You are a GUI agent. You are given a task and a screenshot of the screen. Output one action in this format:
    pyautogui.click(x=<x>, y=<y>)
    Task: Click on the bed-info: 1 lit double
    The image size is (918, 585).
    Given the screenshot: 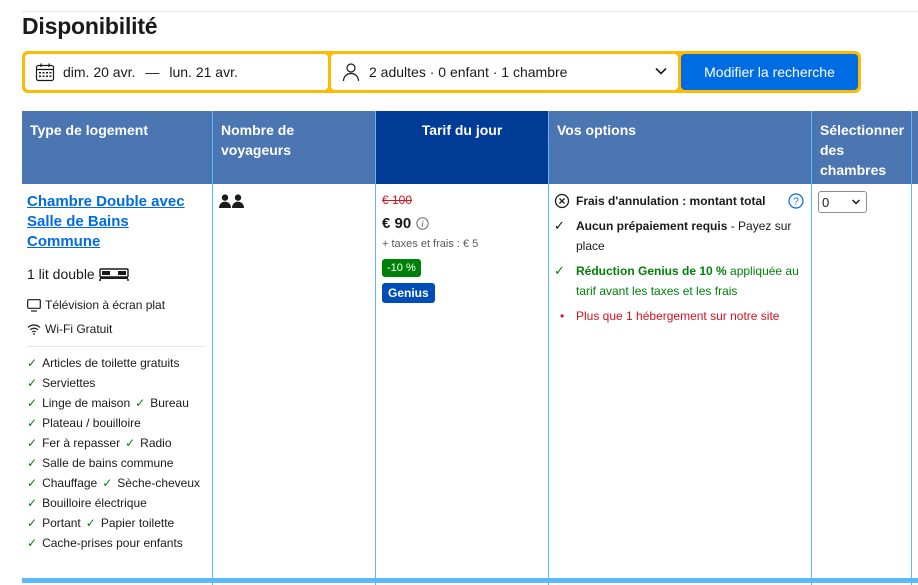 What is the action you would take?
    pyautogui.click(x=118, y=274)
    